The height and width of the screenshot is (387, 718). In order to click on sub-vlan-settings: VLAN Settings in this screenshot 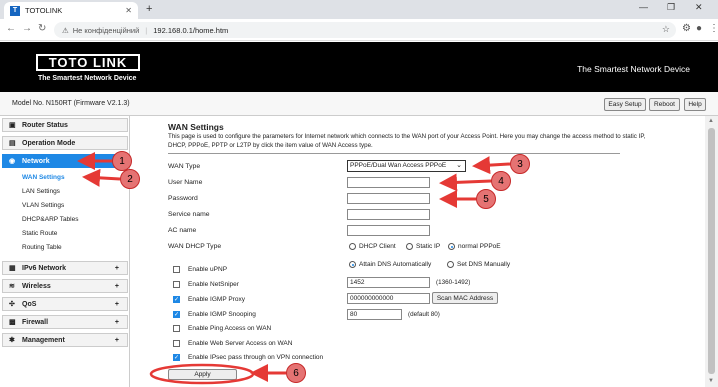, I will do `click(43, 205)`.